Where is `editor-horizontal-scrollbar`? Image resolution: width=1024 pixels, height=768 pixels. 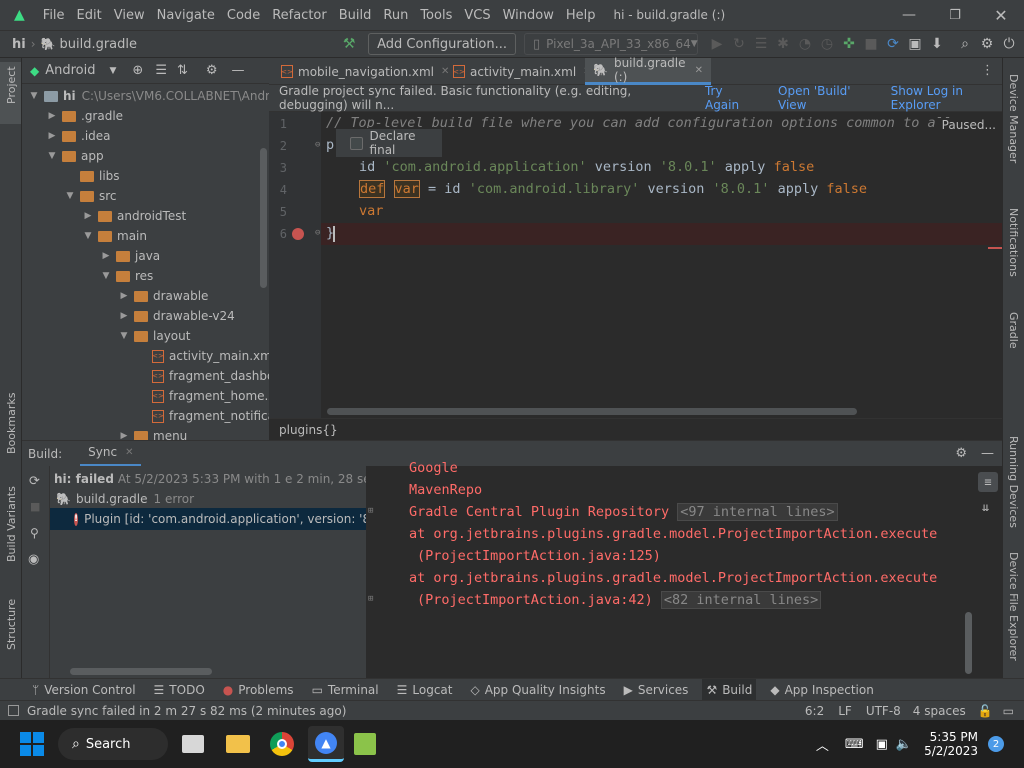
editor-horizontal-scrollbar is located at coordinates (592, 411).